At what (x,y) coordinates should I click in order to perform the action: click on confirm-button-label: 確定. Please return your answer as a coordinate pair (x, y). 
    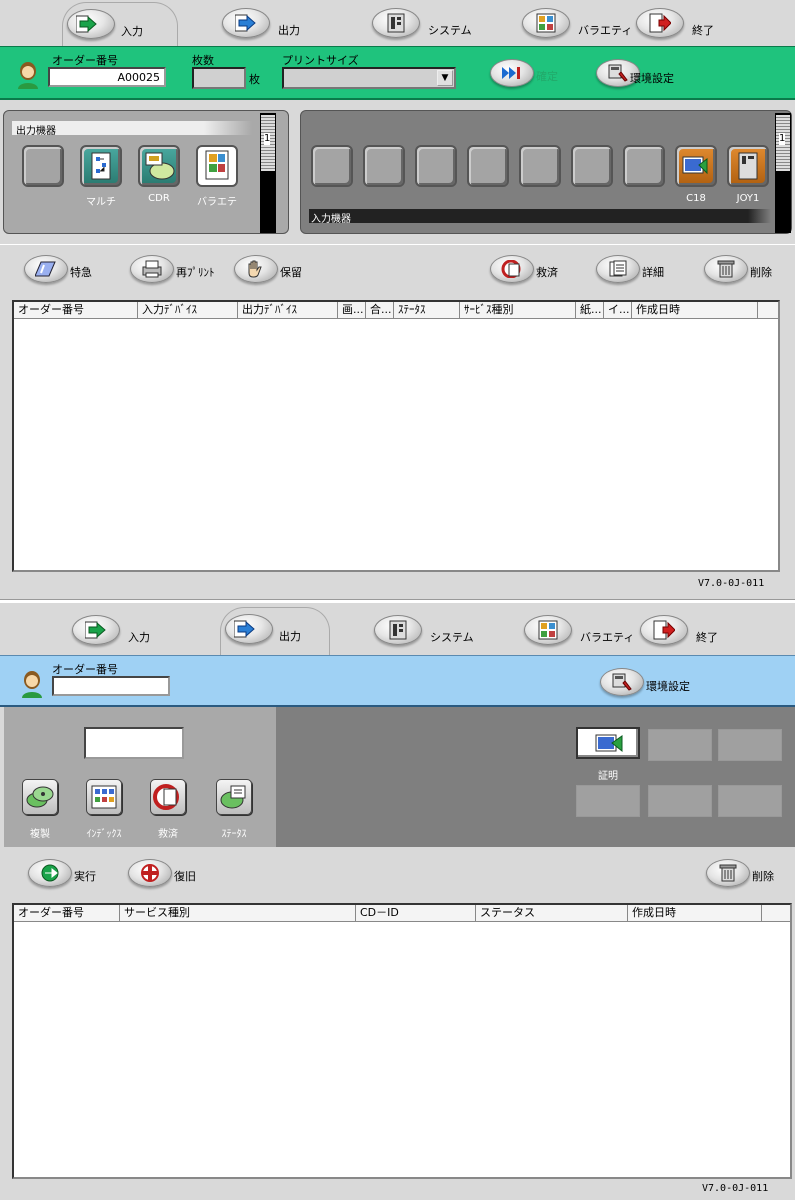
    Looking at the image, I should click on (547, 76).